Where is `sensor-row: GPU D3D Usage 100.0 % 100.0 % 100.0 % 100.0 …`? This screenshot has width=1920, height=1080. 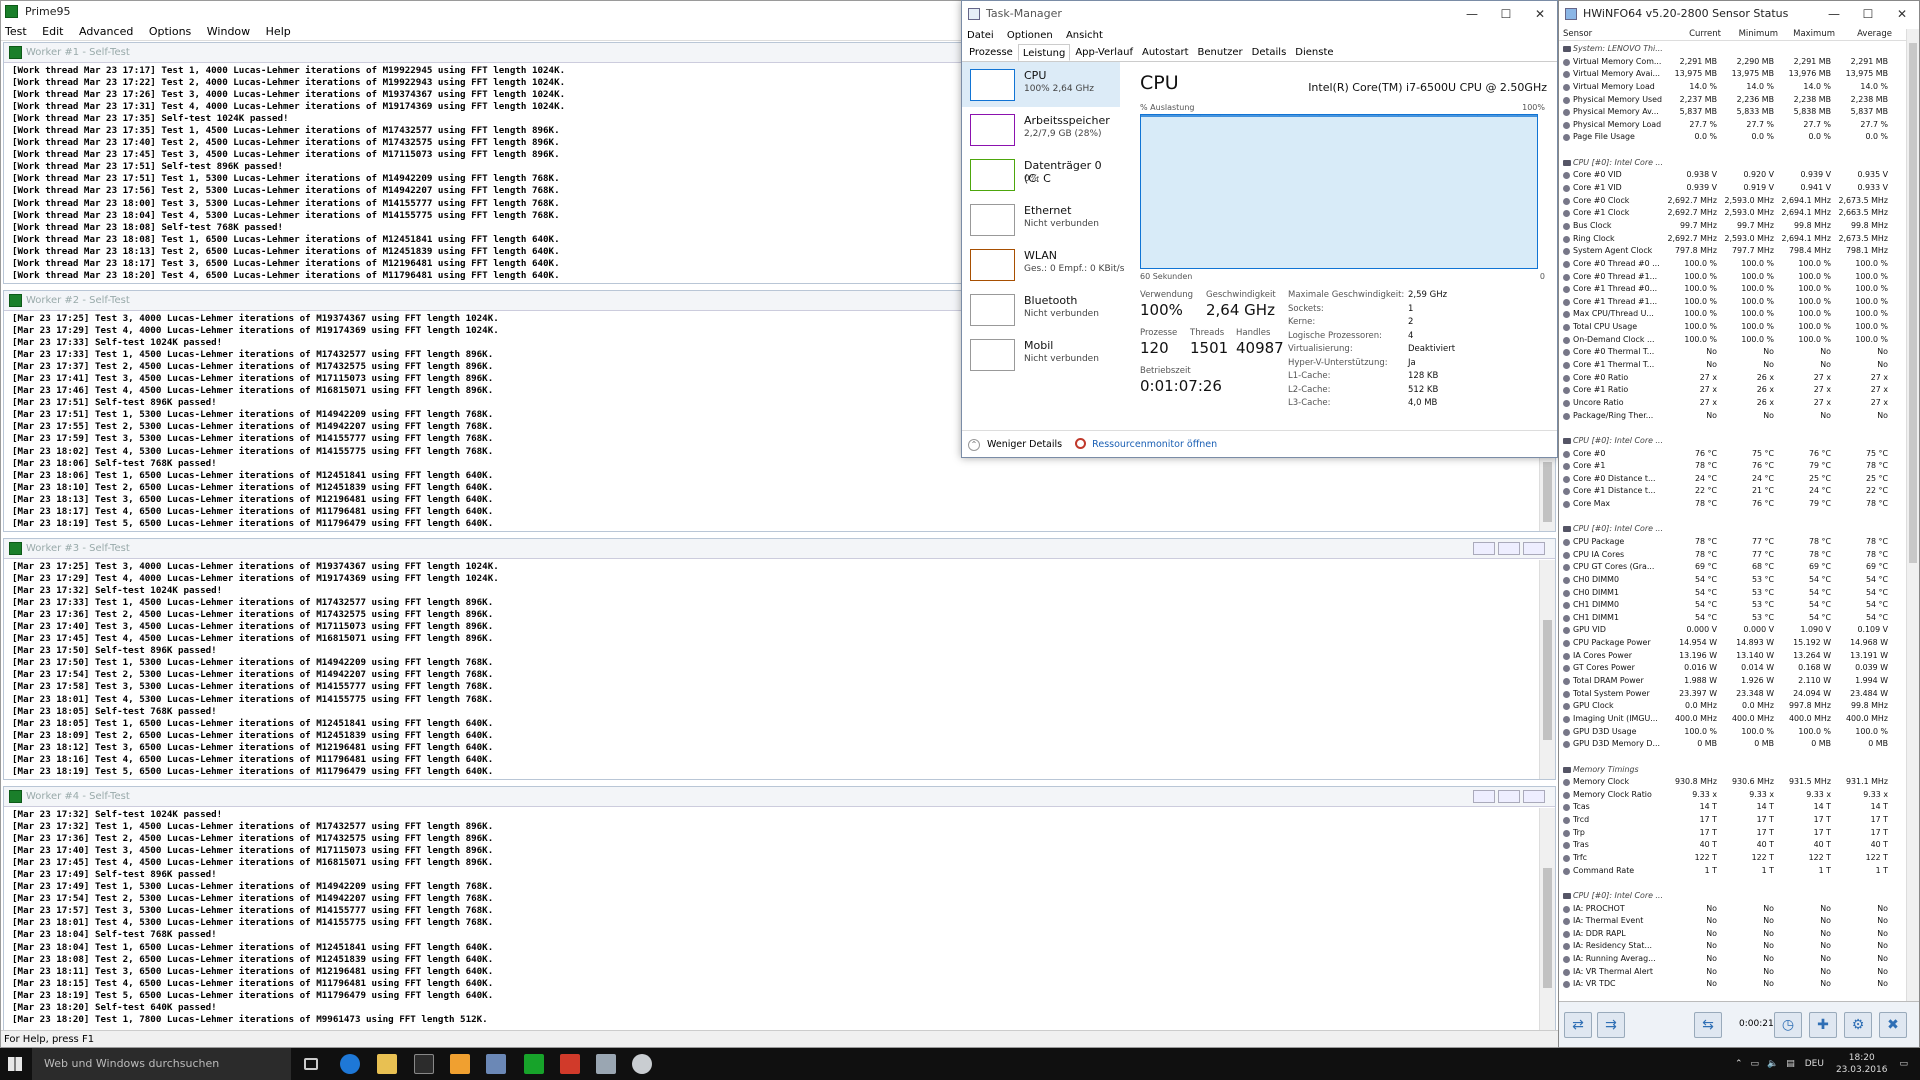
sensor-row: GPU D3D Usage 100.0 % 100.0 % 100.0 % 100.0 … is located at coordinates (1732, 732).